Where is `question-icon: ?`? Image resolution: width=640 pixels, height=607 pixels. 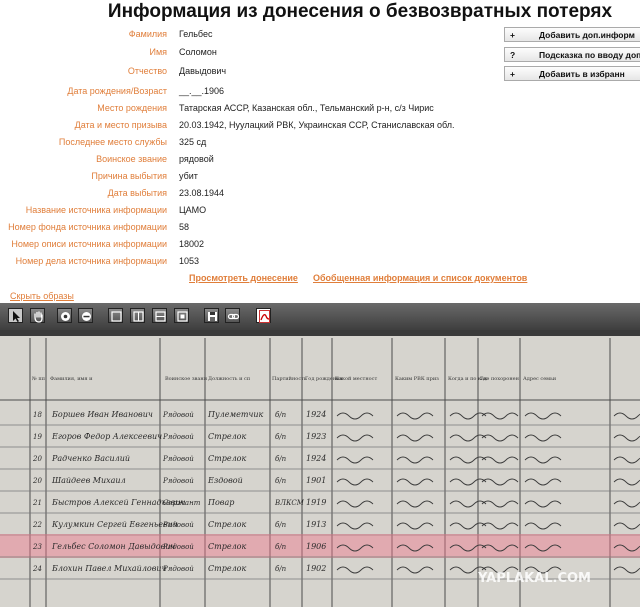 question-icon: ? is located at coordinates (513, 55).